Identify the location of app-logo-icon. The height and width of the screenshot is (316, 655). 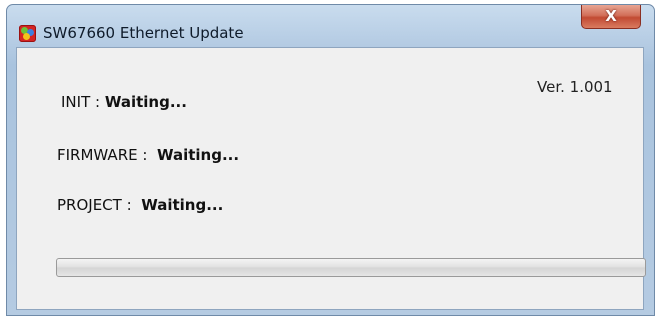
(27, 33).